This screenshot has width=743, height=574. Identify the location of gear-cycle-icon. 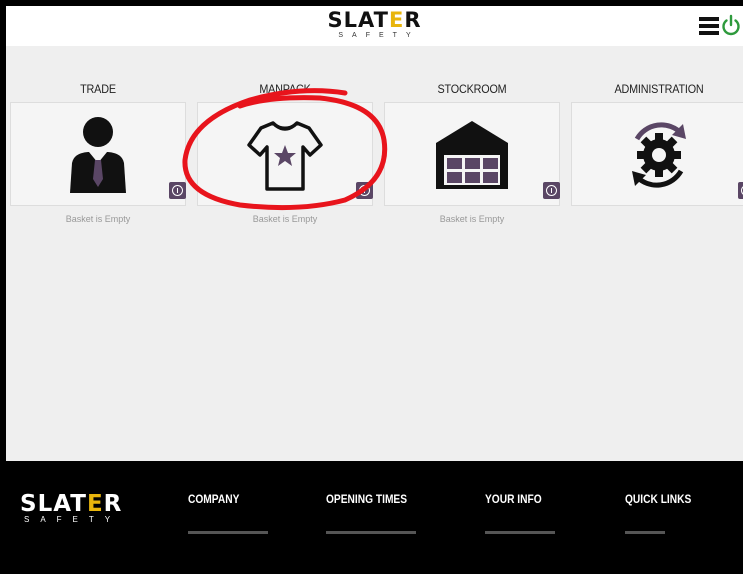
(659, 155).